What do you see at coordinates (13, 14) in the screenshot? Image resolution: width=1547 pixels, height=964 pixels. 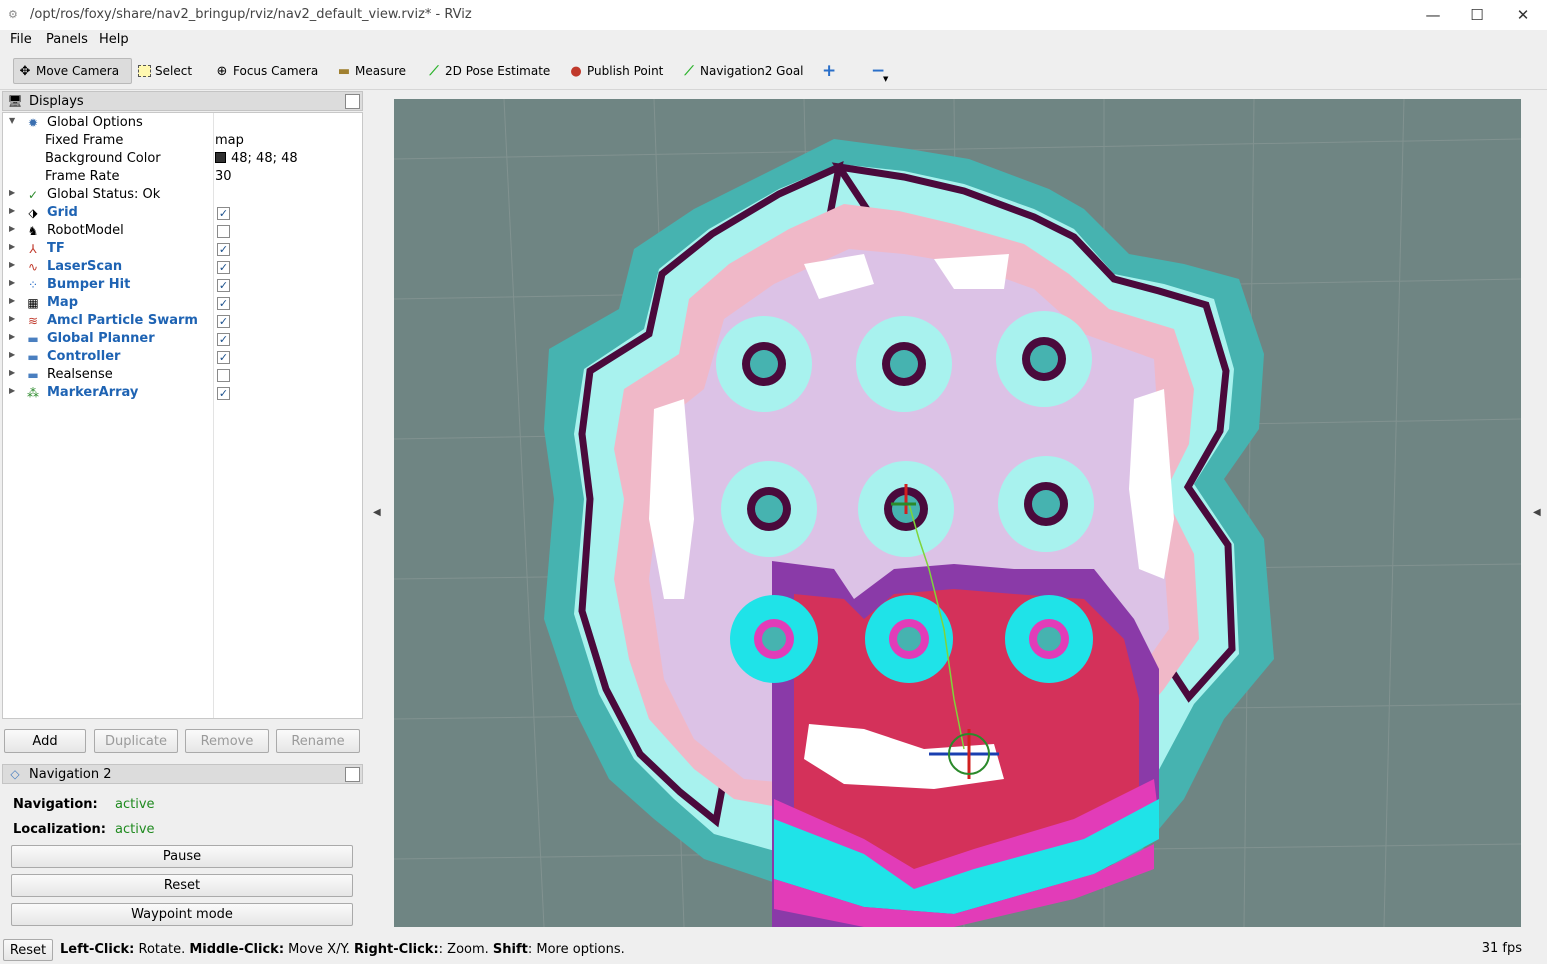 I see `app-icon: ⚙` at bounding box center [13, 14].